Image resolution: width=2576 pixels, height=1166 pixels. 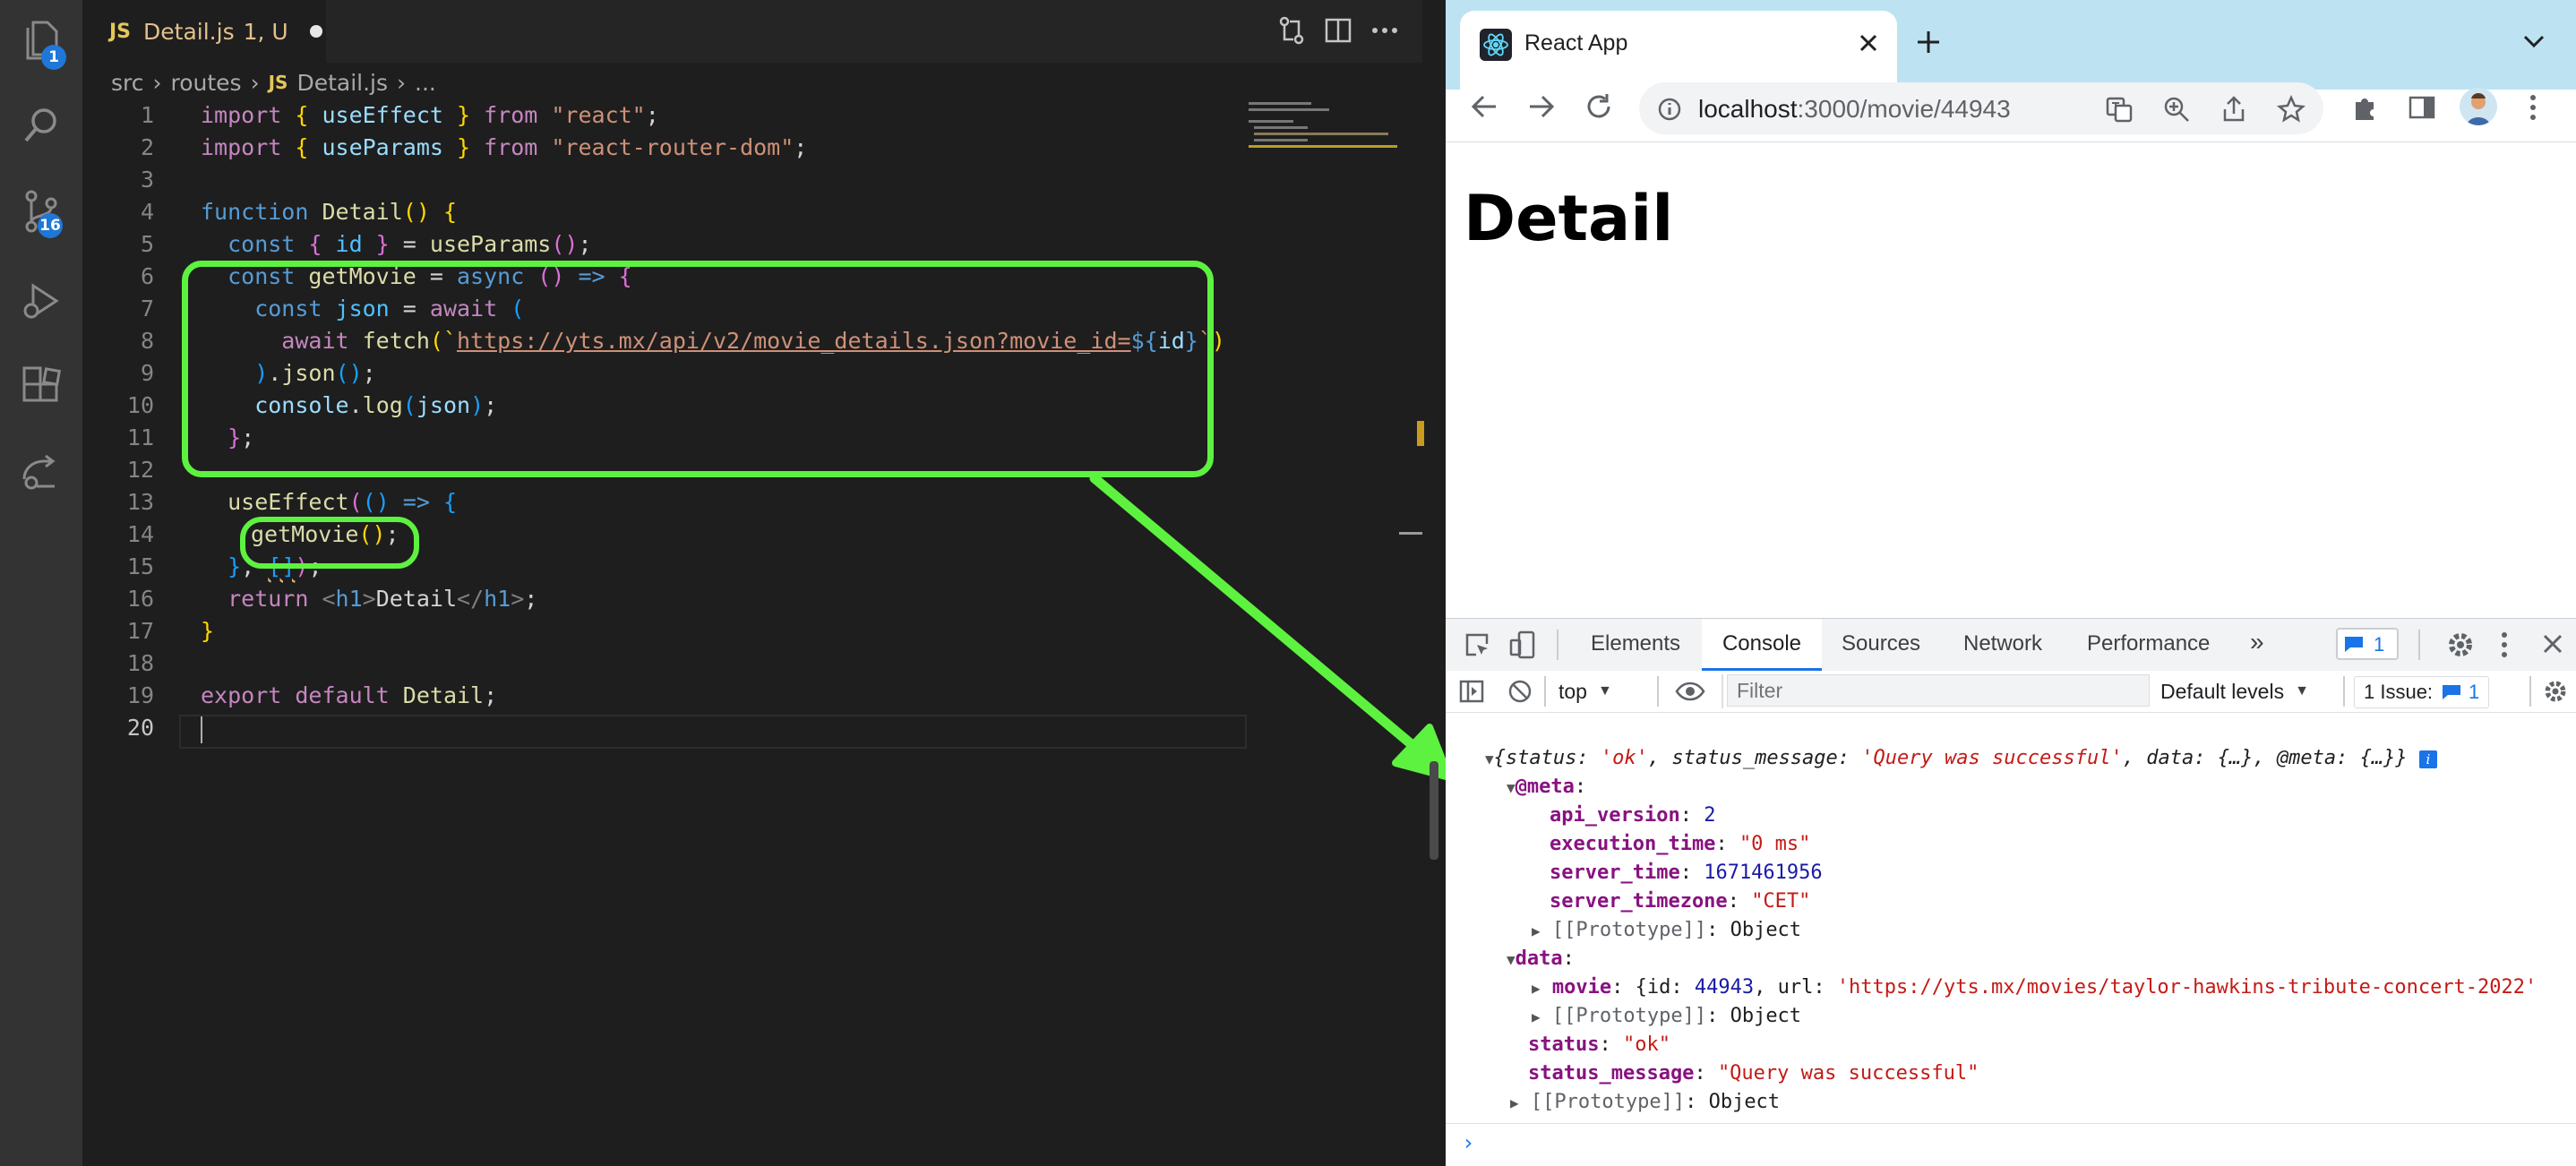 What do you see at coordinates (1599, 1044) in the screenshot?
I see `log-status: status: "ok"` at bounding box center [1599, 1044].